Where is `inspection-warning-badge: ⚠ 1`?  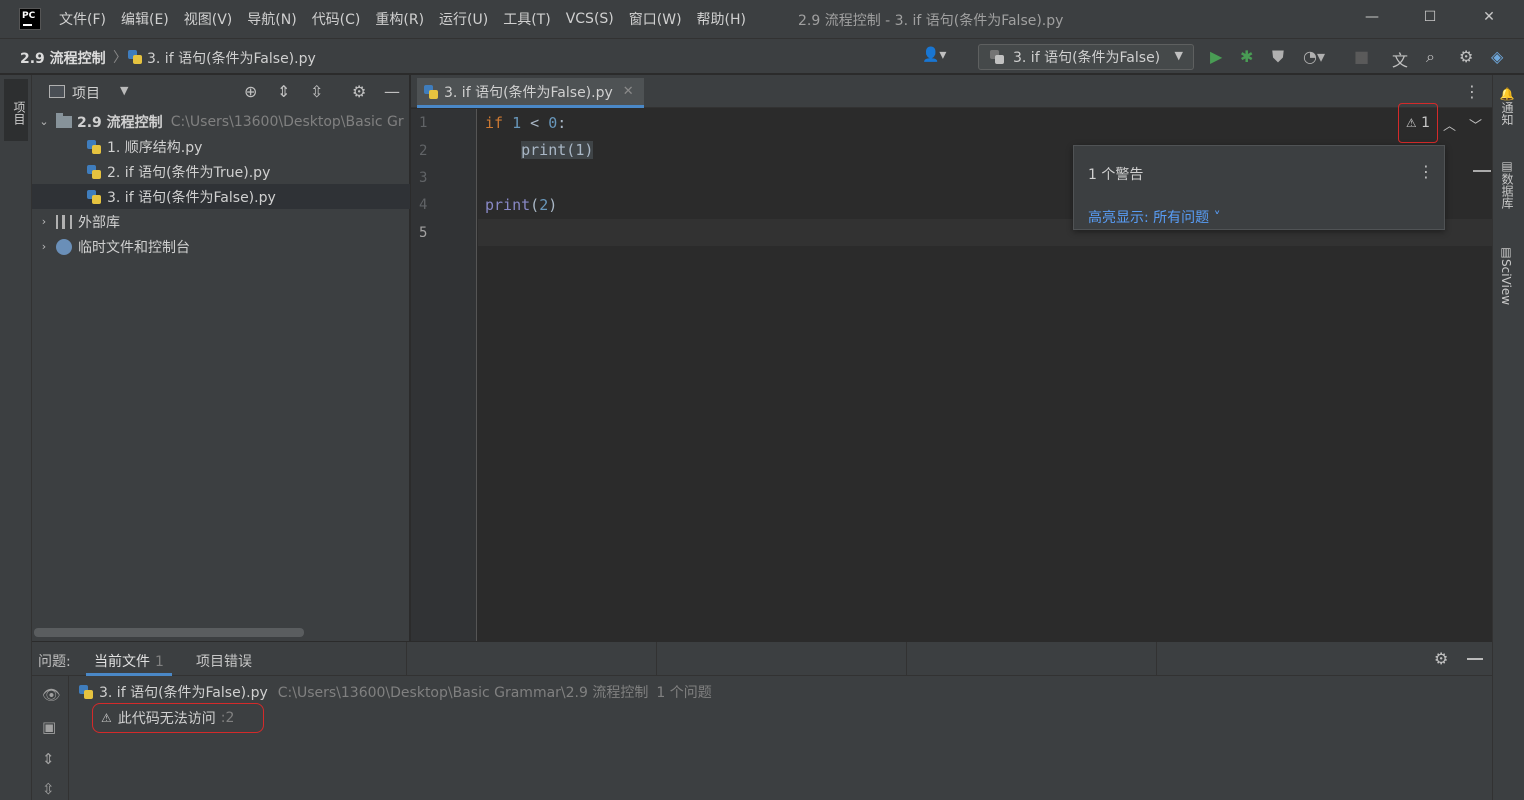
inspection-warning-badge: ⚠ 1 is located at coordinates (1418, 123).